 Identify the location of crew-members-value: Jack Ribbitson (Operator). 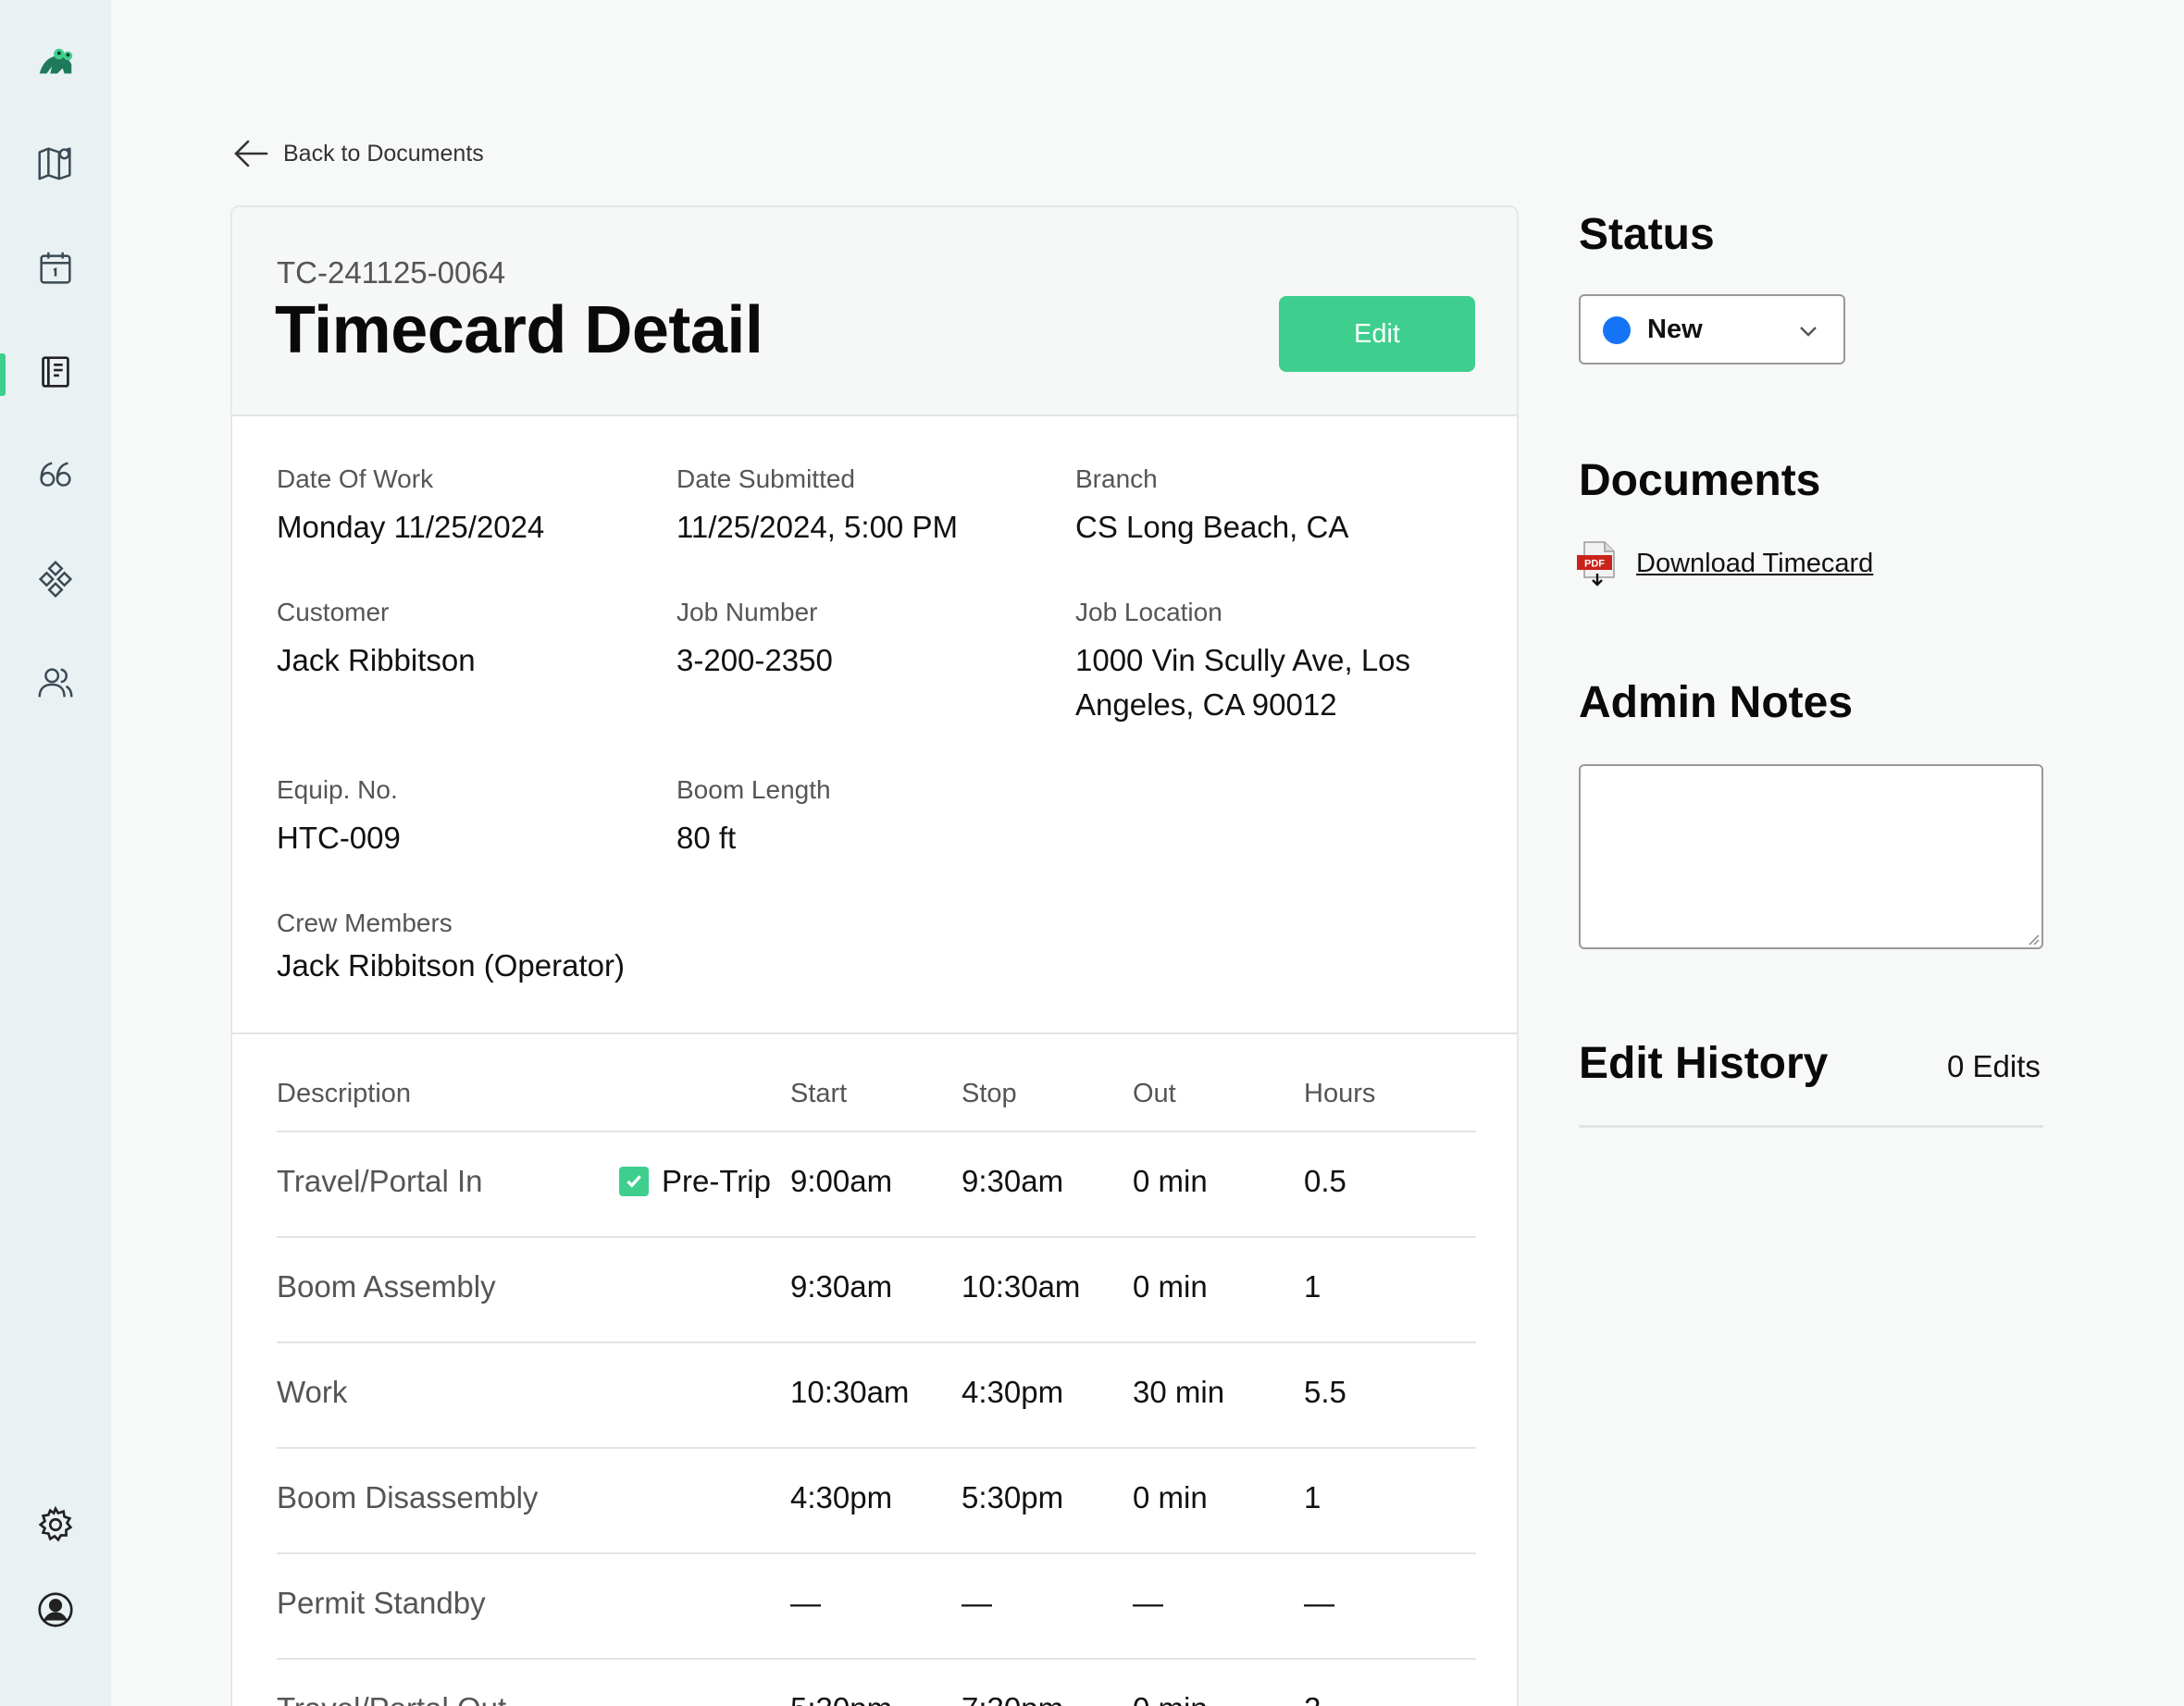
(451, 965).